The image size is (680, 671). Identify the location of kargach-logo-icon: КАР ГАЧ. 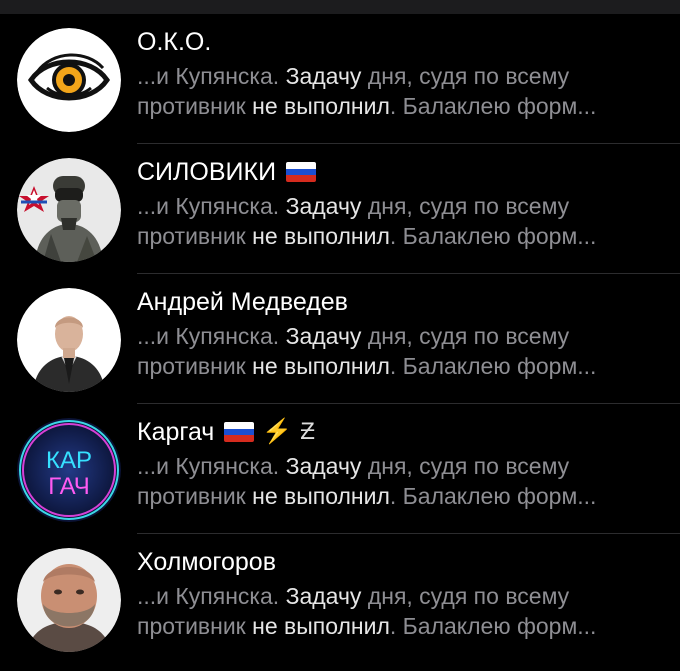
(69, 470).